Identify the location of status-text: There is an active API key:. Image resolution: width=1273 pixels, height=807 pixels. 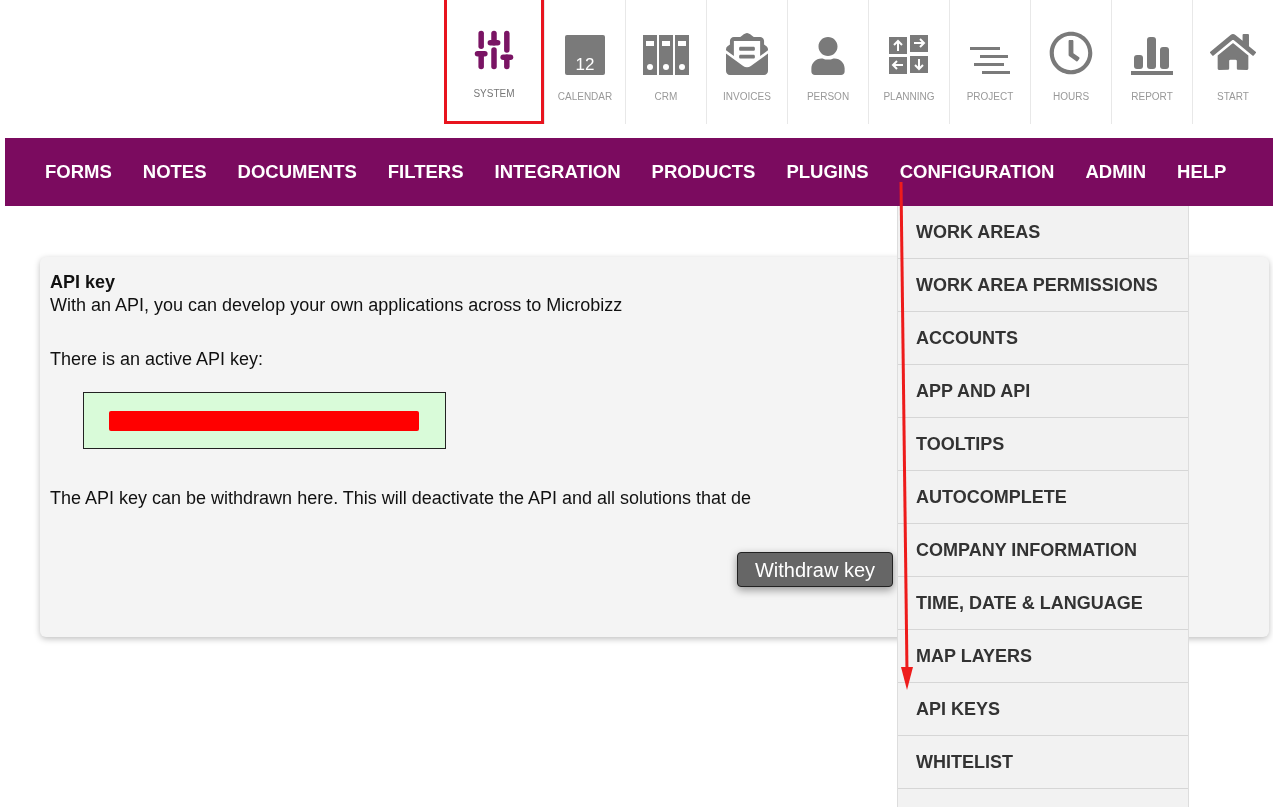
(157, 359).